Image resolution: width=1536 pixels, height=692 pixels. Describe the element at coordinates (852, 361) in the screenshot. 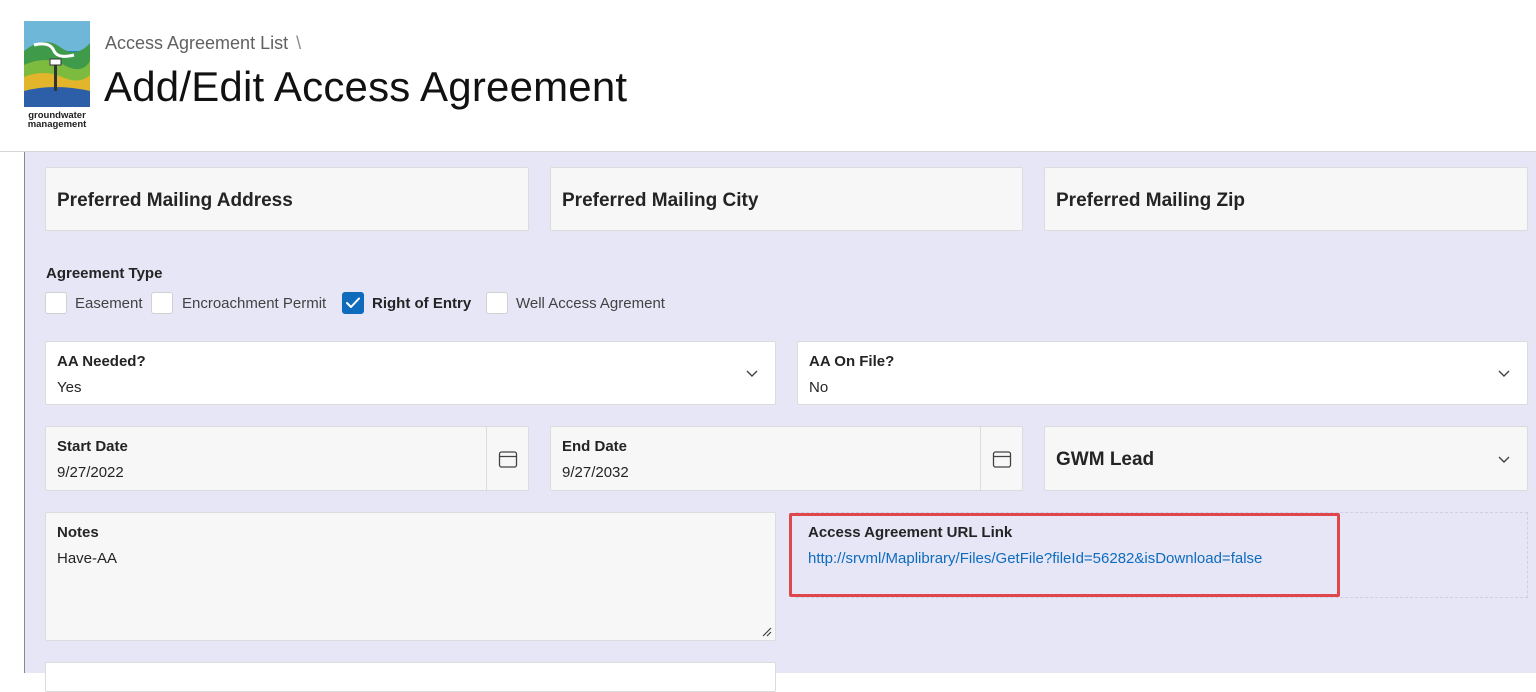

I see `aa-on-file-label: AA On File?` at that location.